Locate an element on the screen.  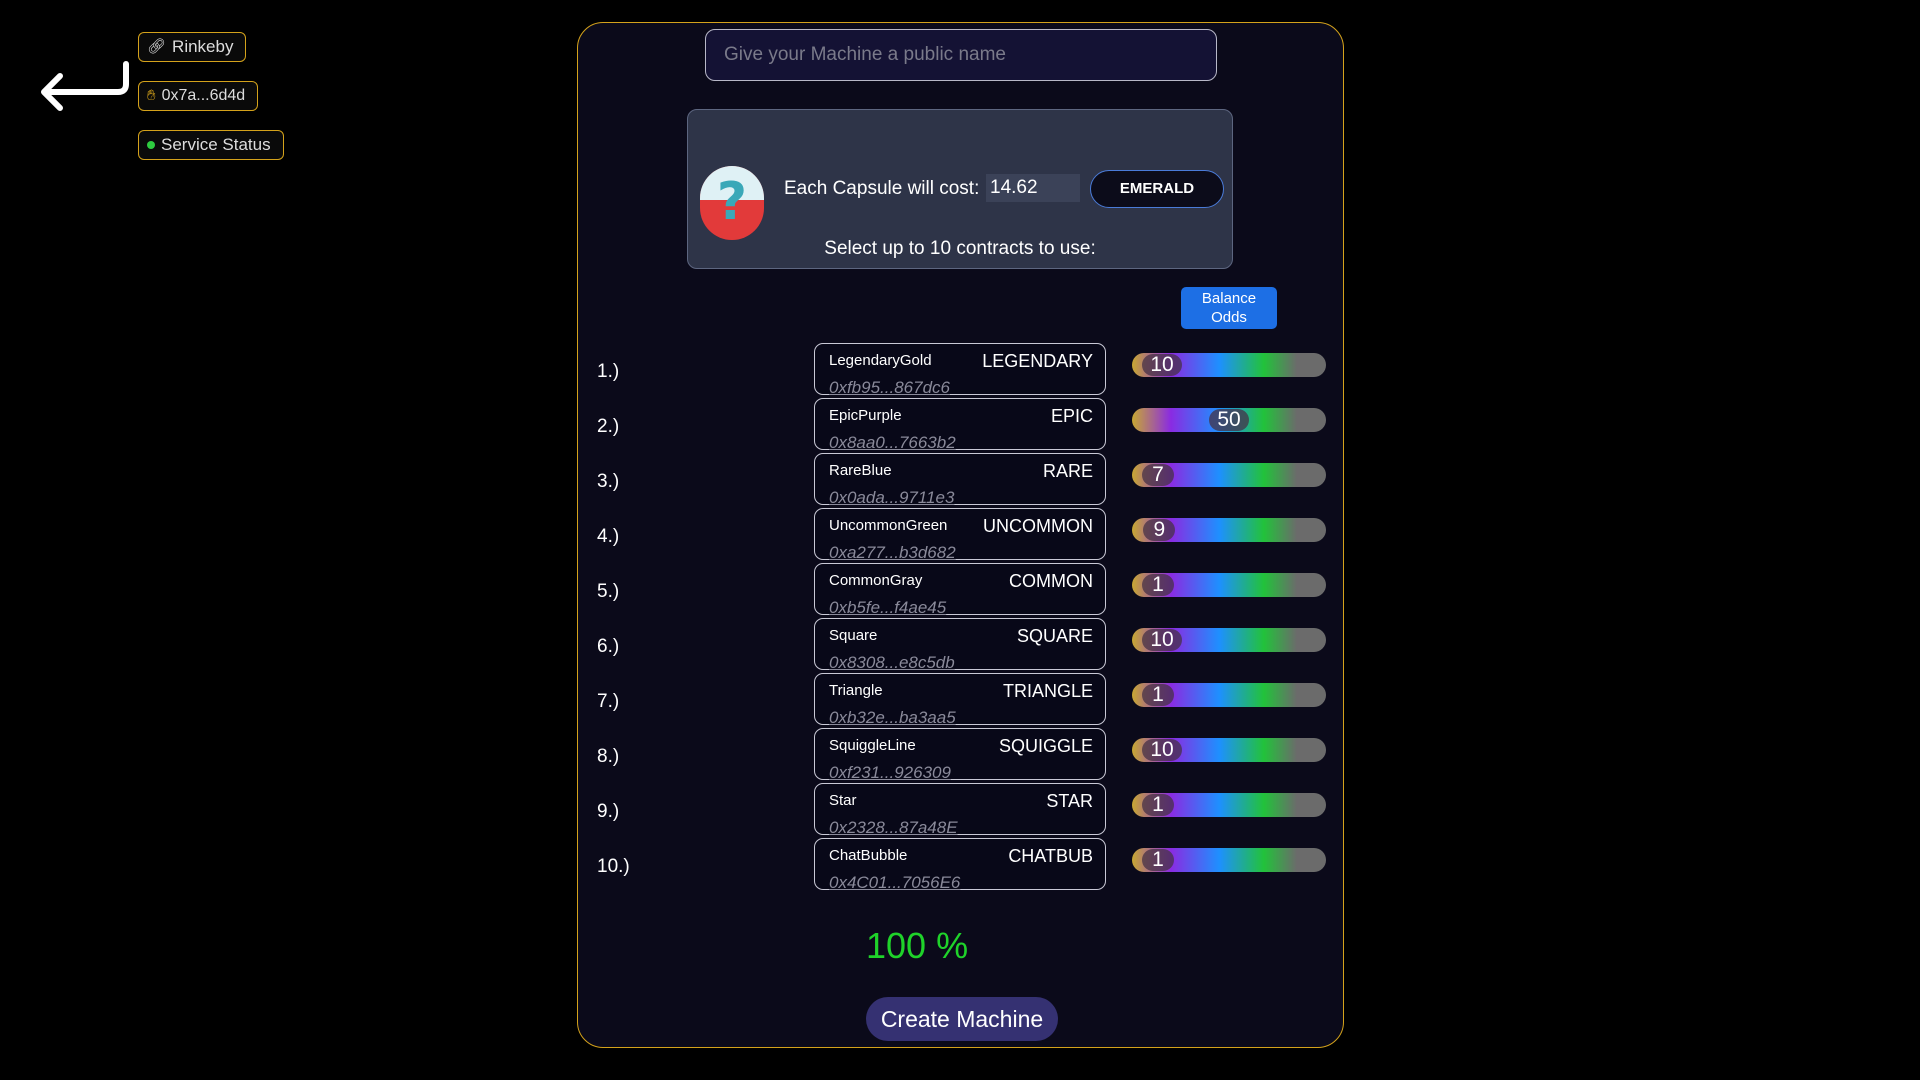
row-number: 3.) is located at coordinates (608, 481).